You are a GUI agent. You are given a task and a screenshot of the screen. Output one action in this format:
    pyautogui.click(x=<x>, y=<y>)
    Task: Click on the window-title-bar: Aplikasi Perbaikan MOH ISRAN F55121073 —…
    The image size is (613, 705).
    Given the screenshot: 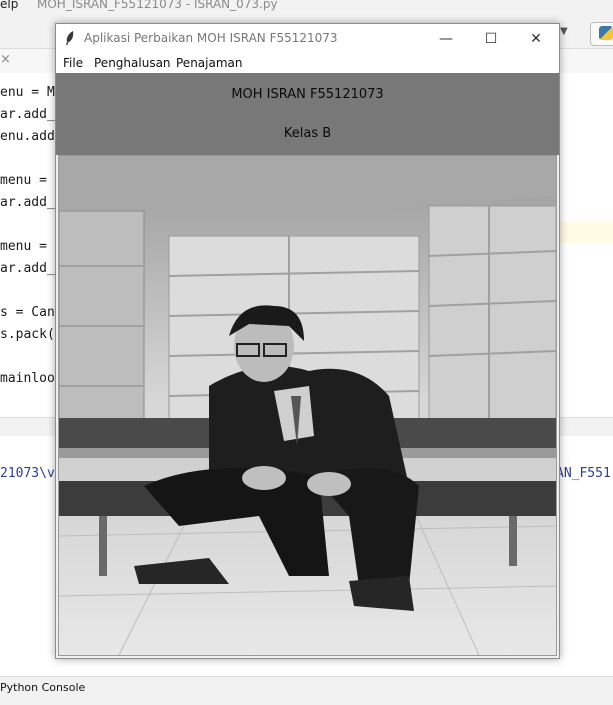 What is the action you would take?
    pyautogui.click(x=307, y=38)
    